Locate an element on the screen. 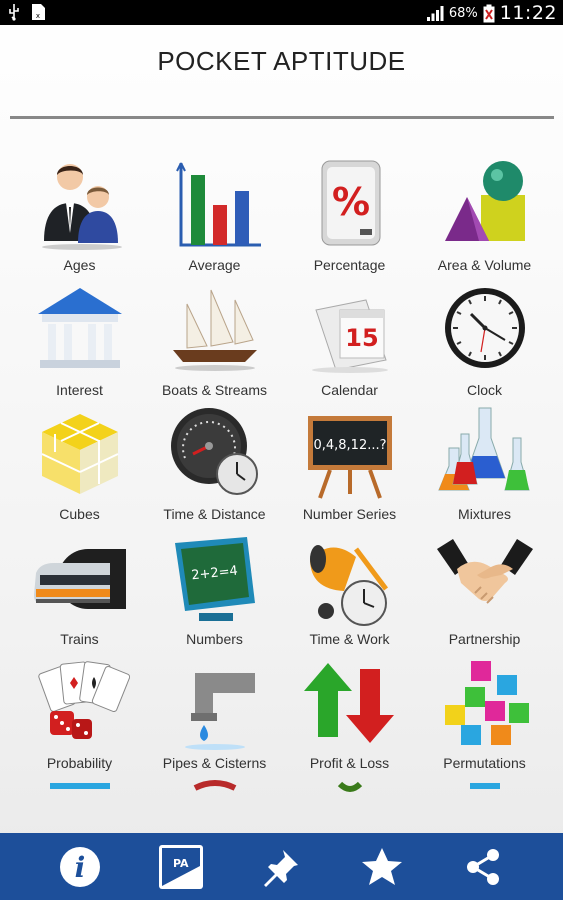 This screenshot has width=563, height=900. people-icon is located at coordinates (80, 205).